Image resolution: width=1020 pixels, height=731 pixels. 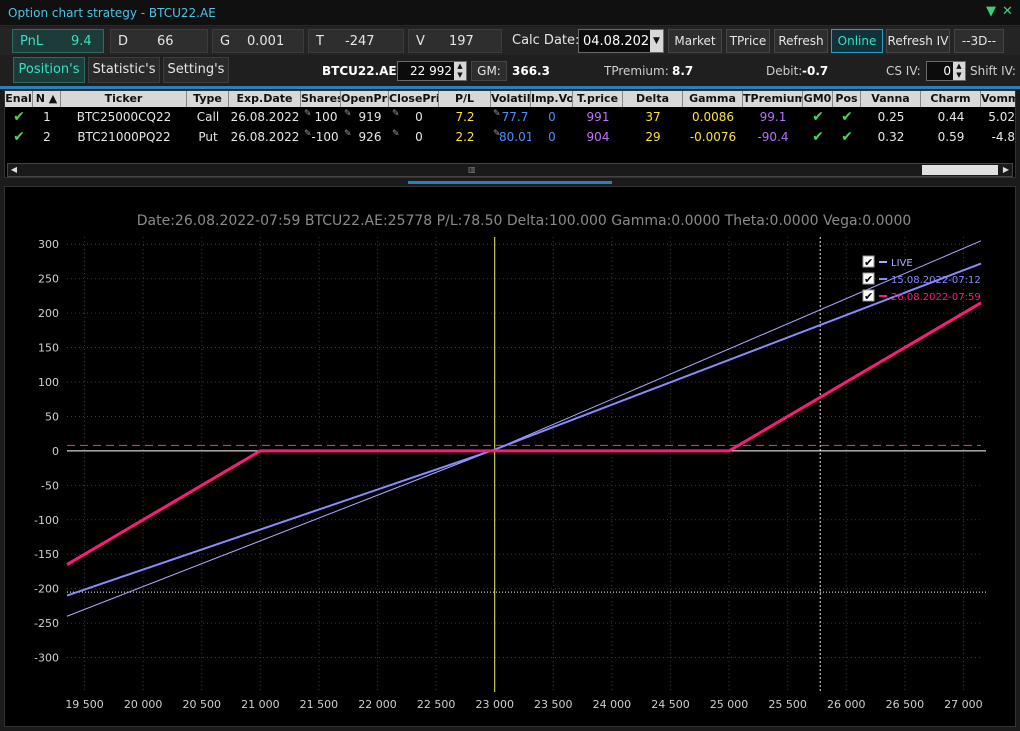 I want to click on col-header: Delta, so click(x=653, y=99).